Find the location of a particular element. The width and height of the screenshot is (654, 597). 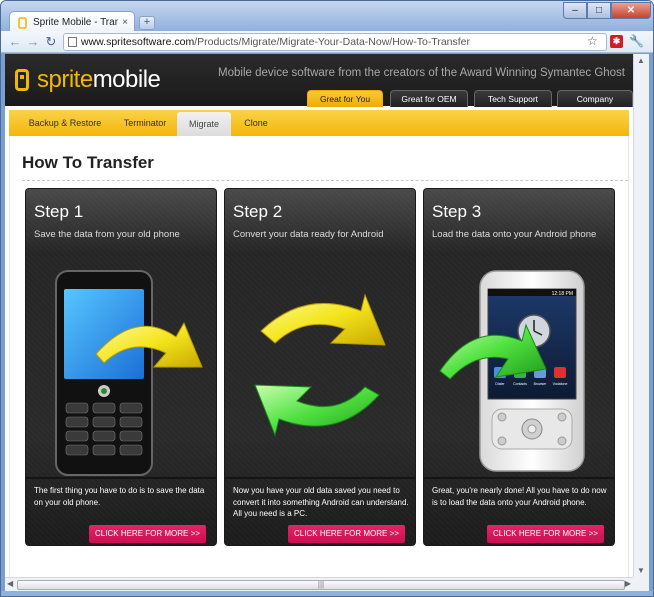

step-title: Step 1 is located at coordinates (59, 211).